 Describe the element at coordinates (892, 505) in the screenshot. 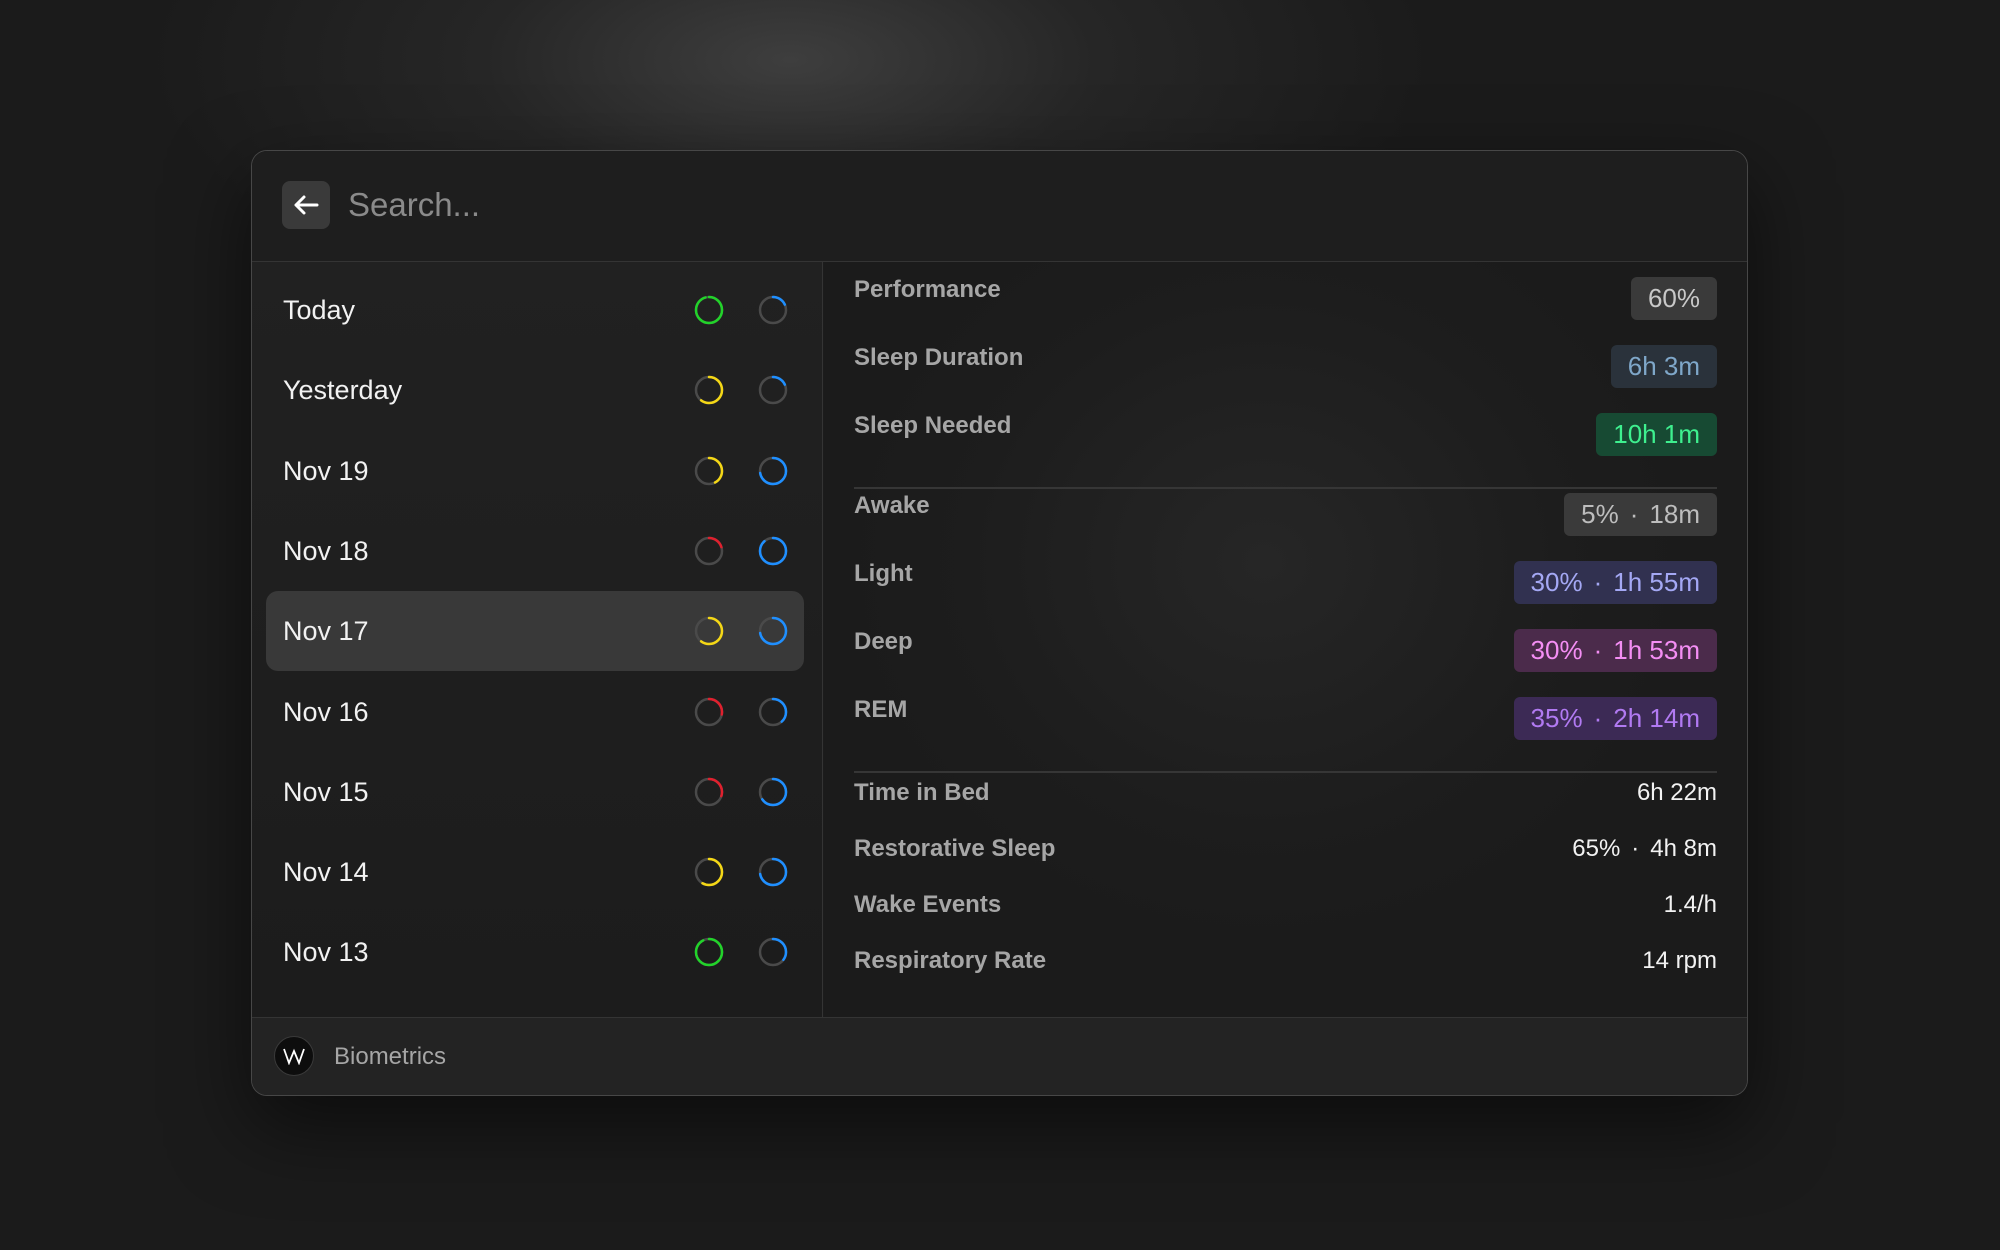

I see `awake-label: Awake` at that location.